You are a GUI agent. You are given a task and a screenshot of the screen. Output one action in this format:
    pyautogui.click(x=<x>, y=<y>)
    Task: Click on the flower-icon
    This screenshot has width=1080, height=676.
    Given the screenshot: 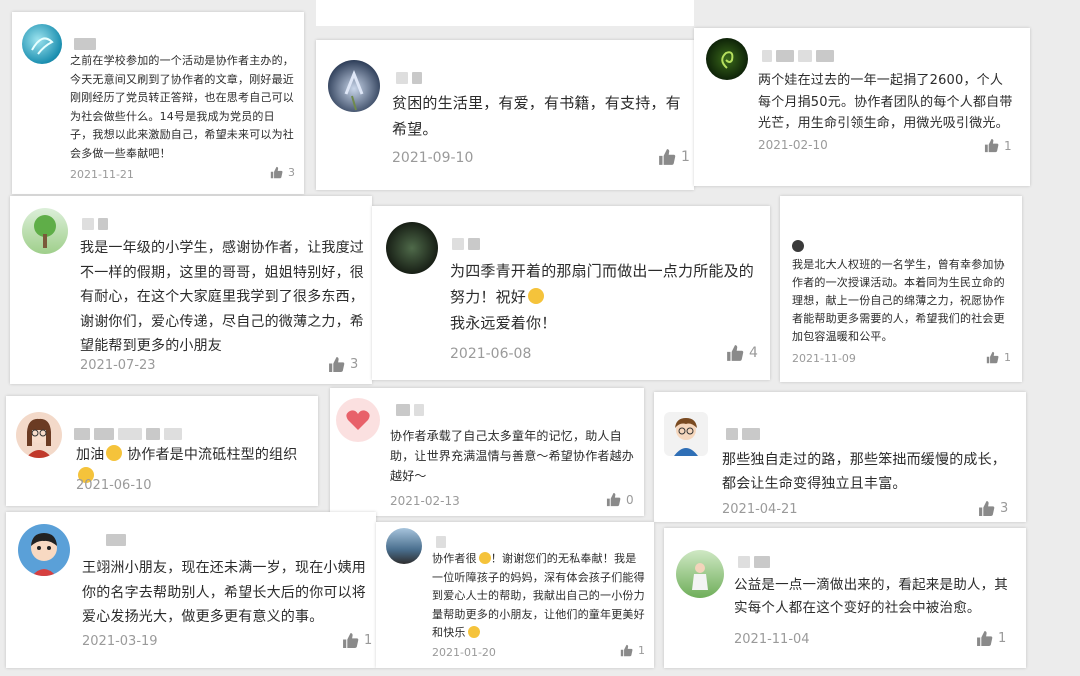 What is the action you would take?
    pyautogui.click(x=354, y=90)
    